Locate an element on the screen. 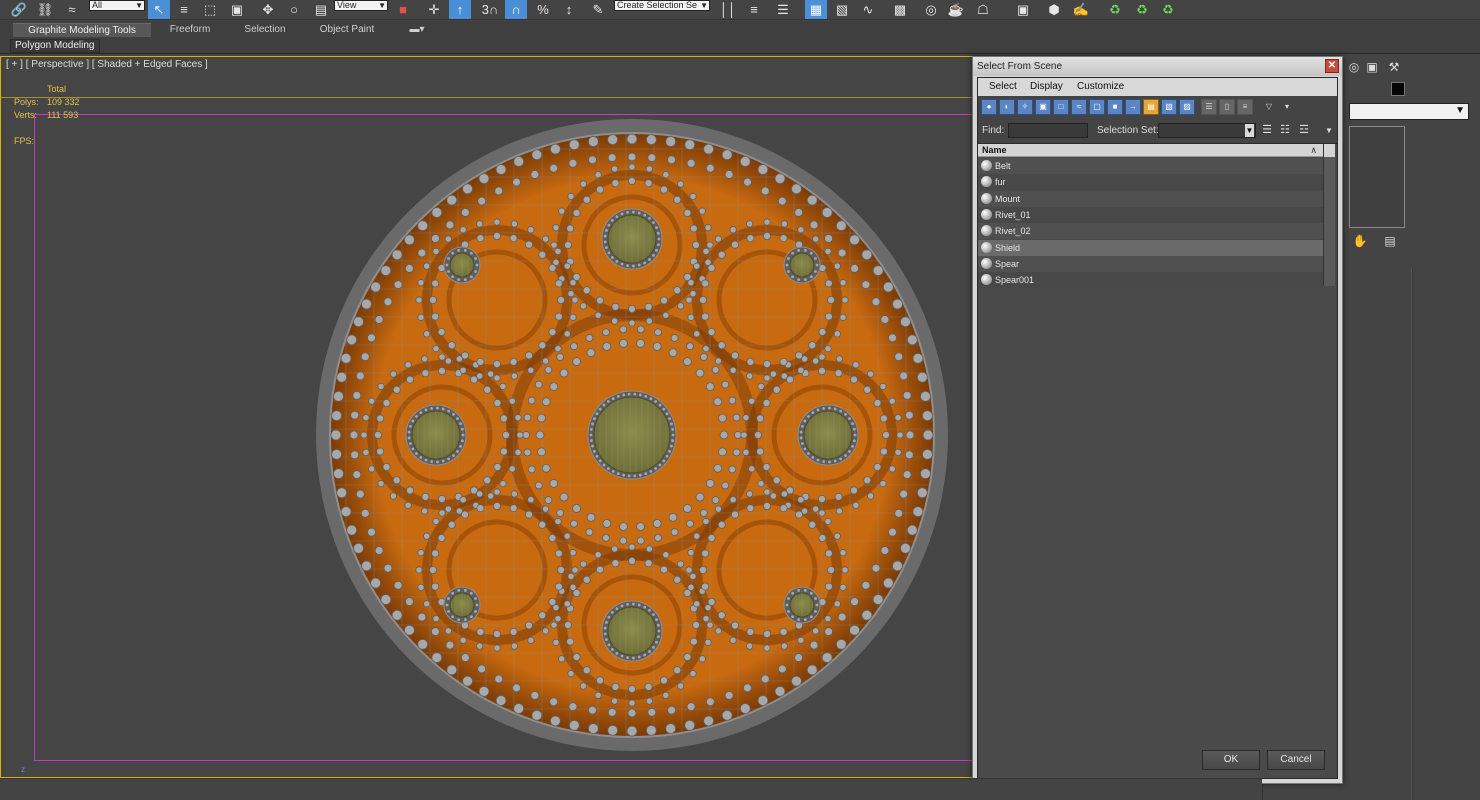 The width and height of the screenshot is (1480, 800). select-invert-icon: ☲ is located at coordinates (1304, 130).